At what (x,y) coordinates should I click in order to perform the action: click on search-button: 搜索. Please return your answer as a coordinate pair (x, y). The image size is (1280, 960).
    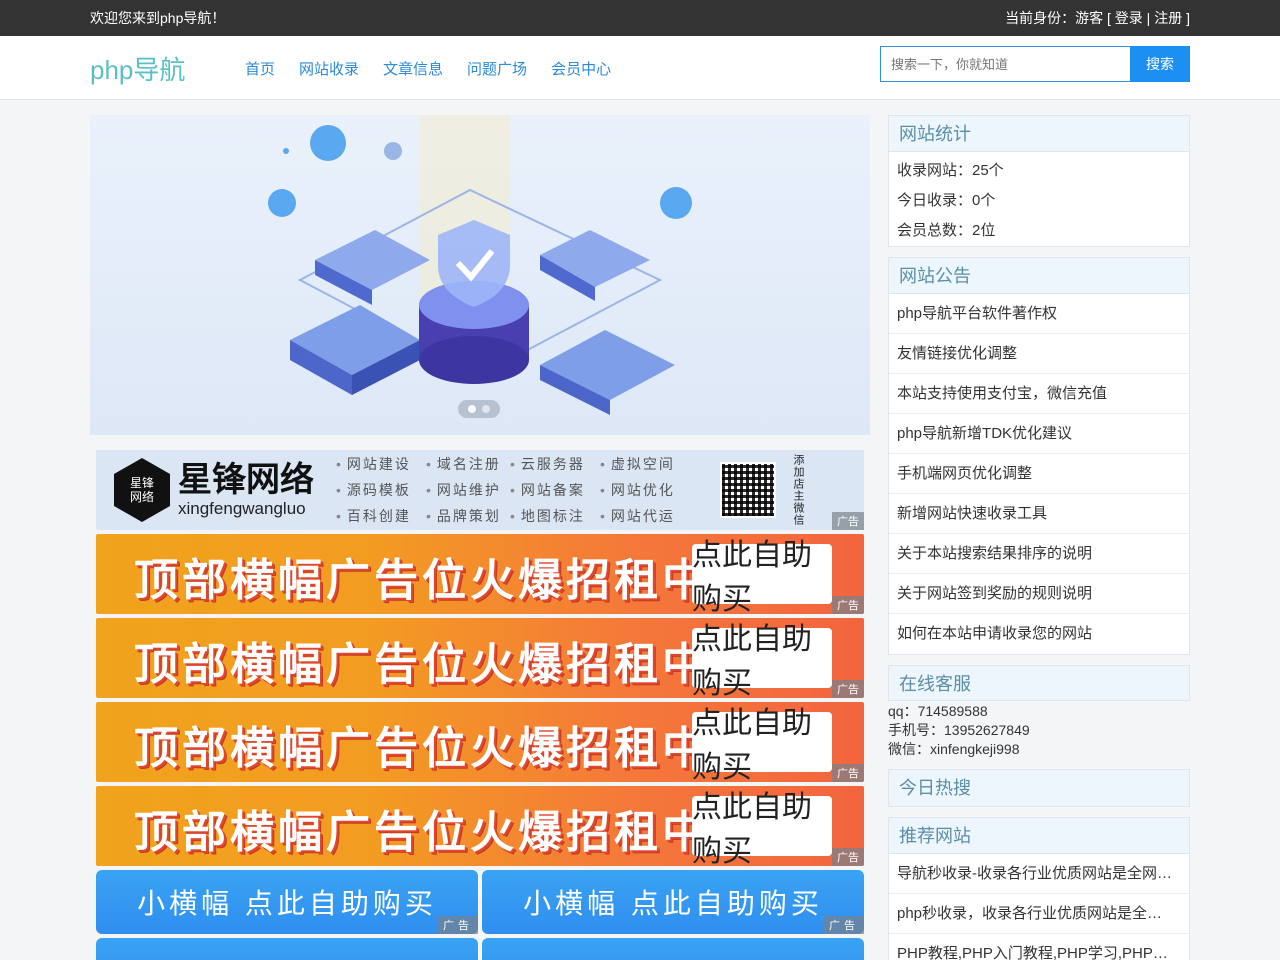
    Looking at the image, I should click on (1160, 64).